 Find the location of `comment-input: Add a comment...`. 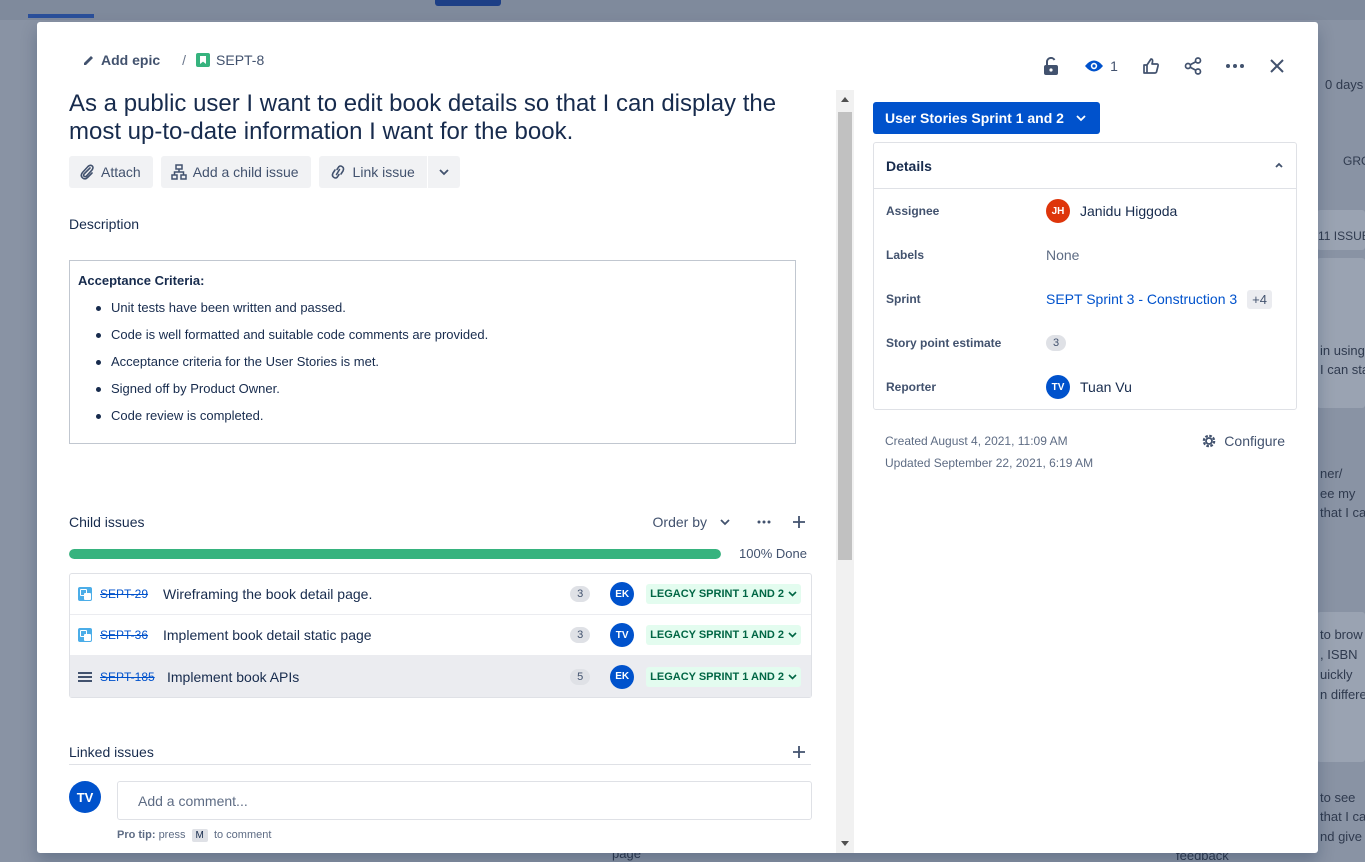

comment-input: Add a comment... is located at coordinates (464, 800).